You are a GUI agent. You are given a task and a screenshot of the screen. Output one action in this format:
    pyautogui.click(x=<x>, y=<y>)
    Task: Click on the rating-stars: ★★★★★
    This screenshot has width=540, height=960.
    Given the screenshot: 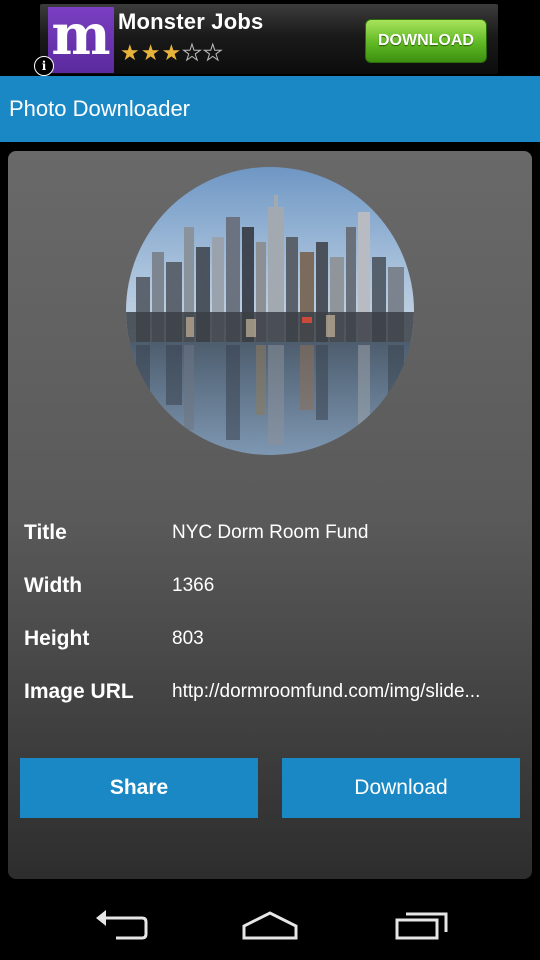 What is the action you would take?
    pyautogui.click(x=172, y=53)
    